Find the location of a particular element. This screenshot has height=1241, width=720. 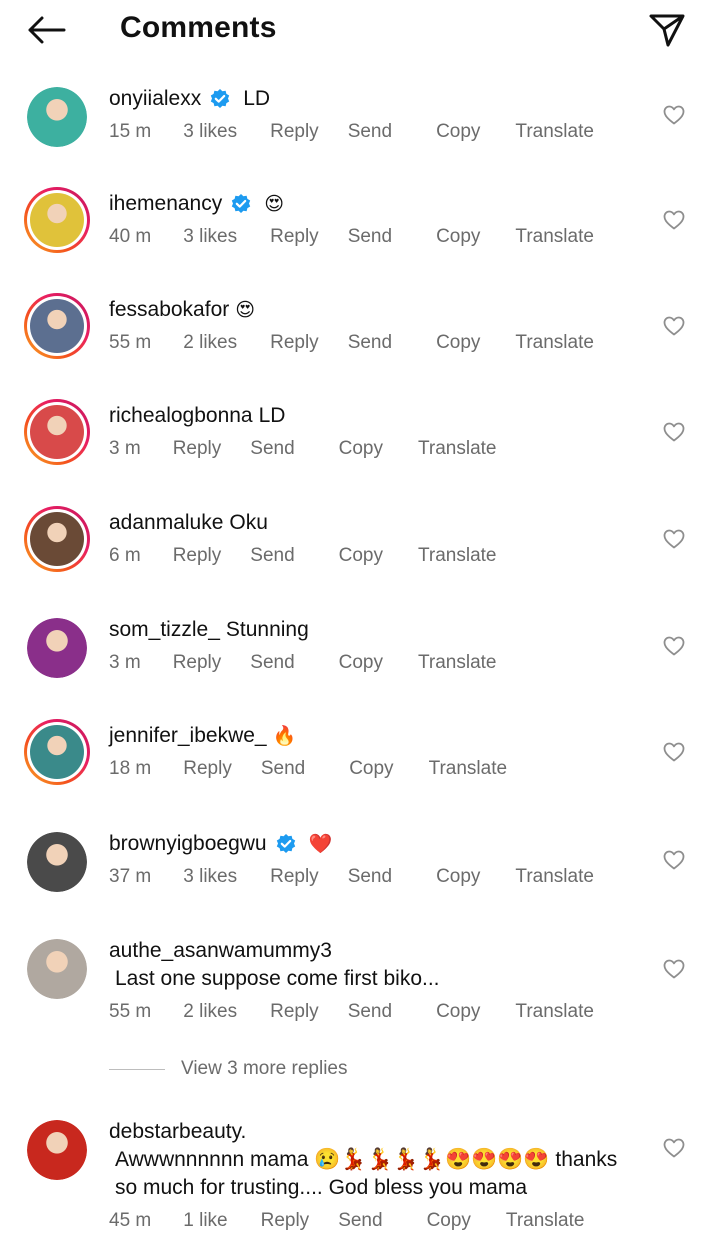

username: jennifer_ibekwe_ is located at coordinates (188, 736).